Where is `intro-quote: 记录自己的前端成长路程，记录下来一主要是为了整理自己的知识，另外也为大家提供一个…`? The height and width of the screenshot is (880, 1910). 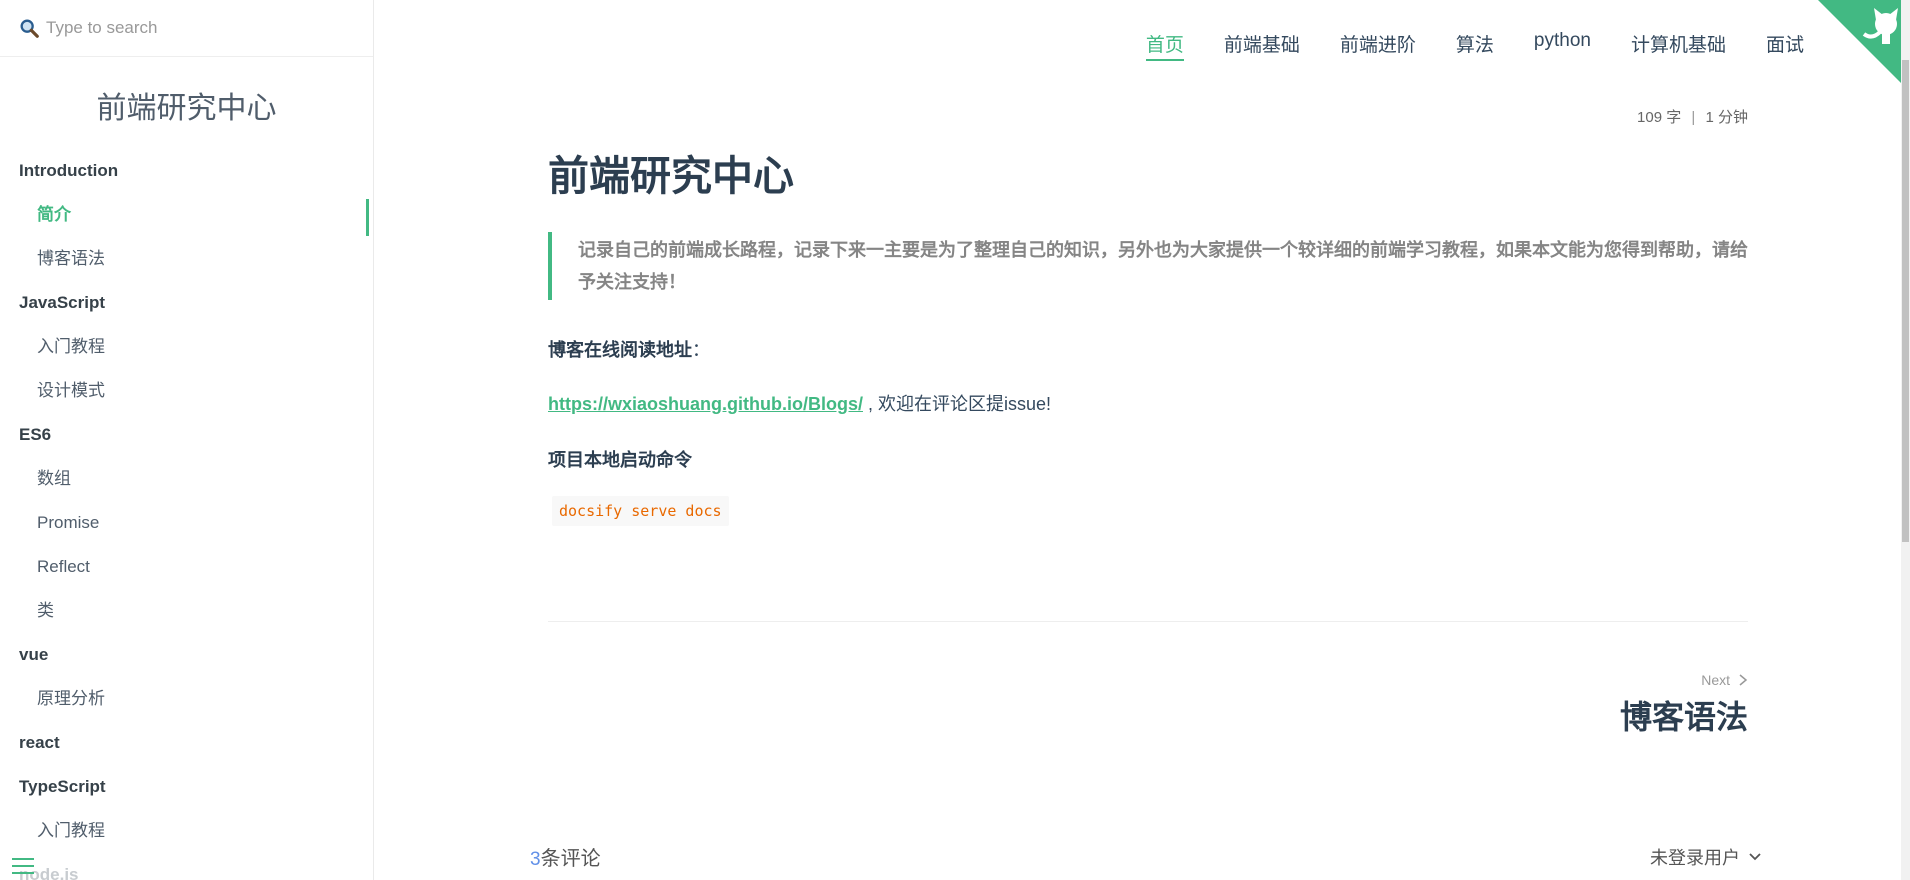 intro-quote: 记录自己的前端成长路程，记录下来一主要是为了整理自己的知识，另外也为大家提供一个… is located at coordinates (1148, 266).